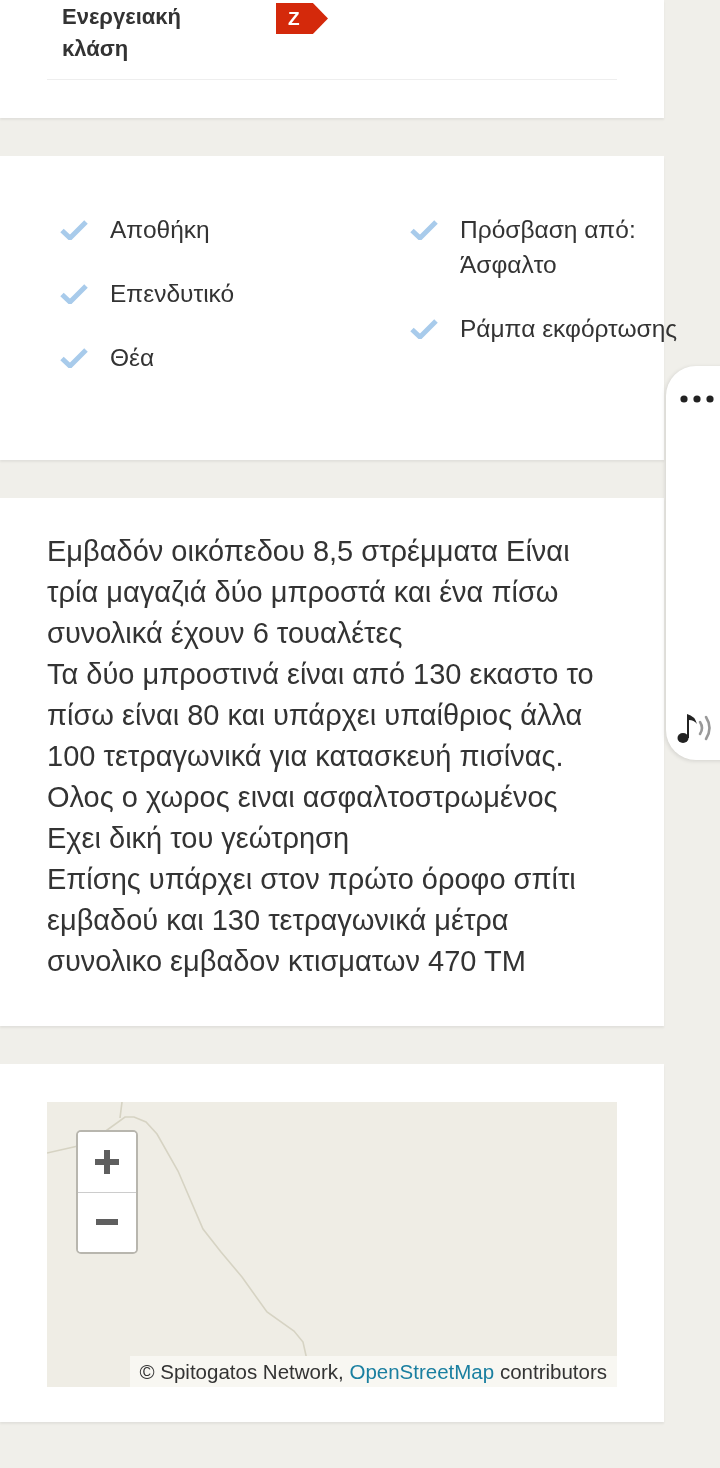 Image resolution: width=720 pixels, height=1468 pixels. I want to click on minus-icon, so click(107, 1222).